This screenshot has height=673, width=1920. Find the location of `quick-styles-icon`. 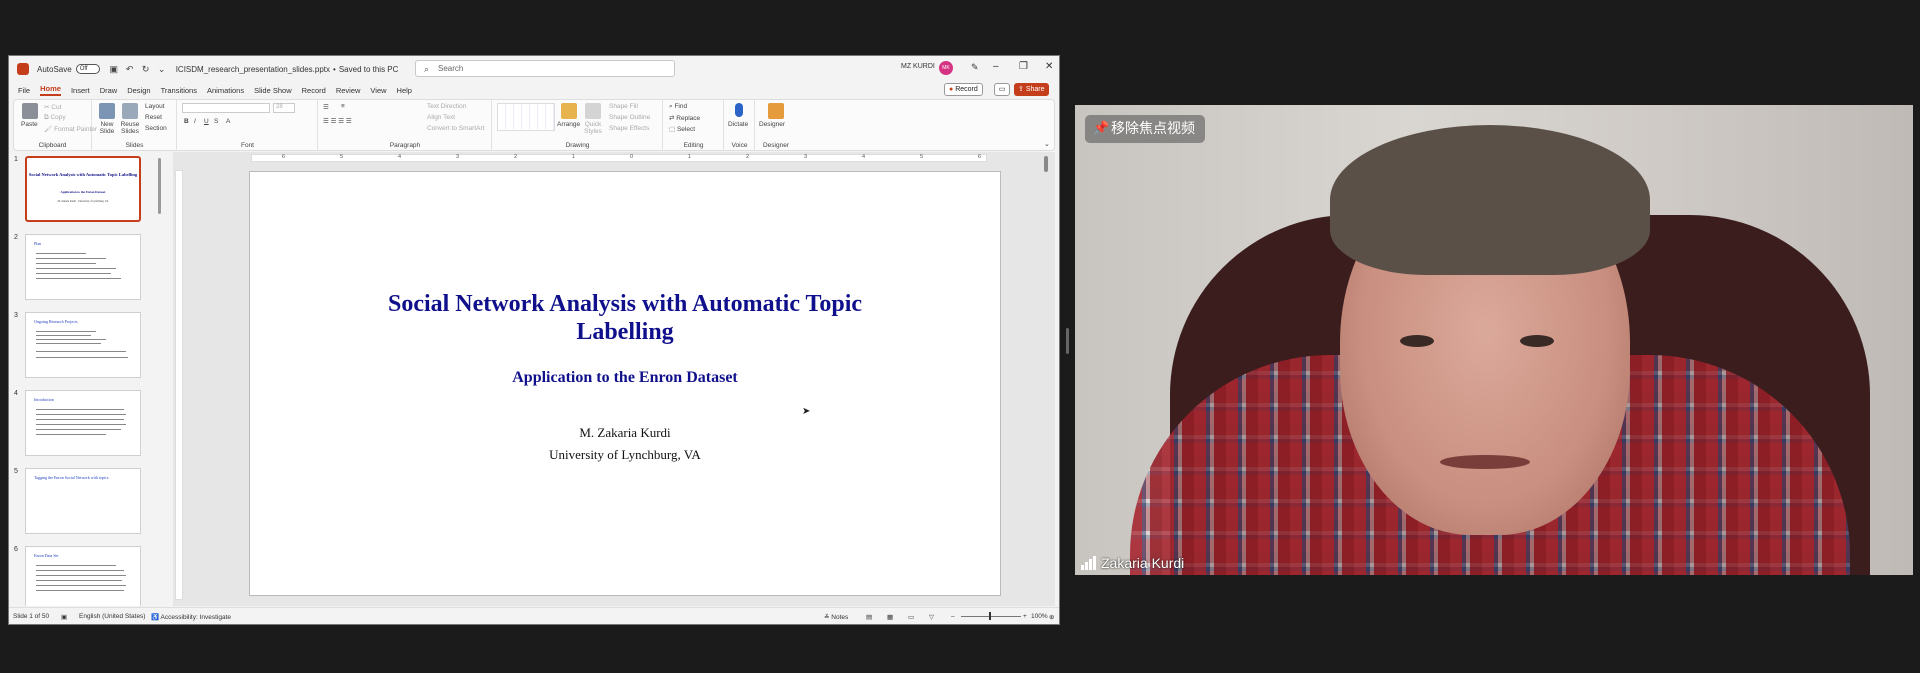

quick-styles-icon is located at coordinates (593, 111).